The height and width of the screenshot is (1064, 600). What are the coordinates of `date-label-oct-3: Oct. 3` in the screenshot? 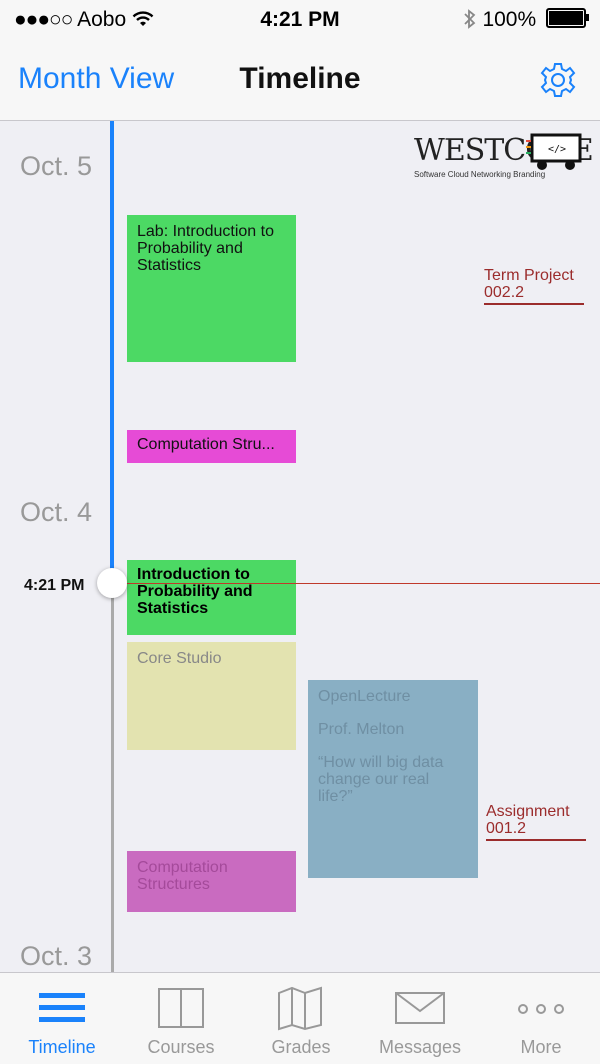 It's located at (56, 956).